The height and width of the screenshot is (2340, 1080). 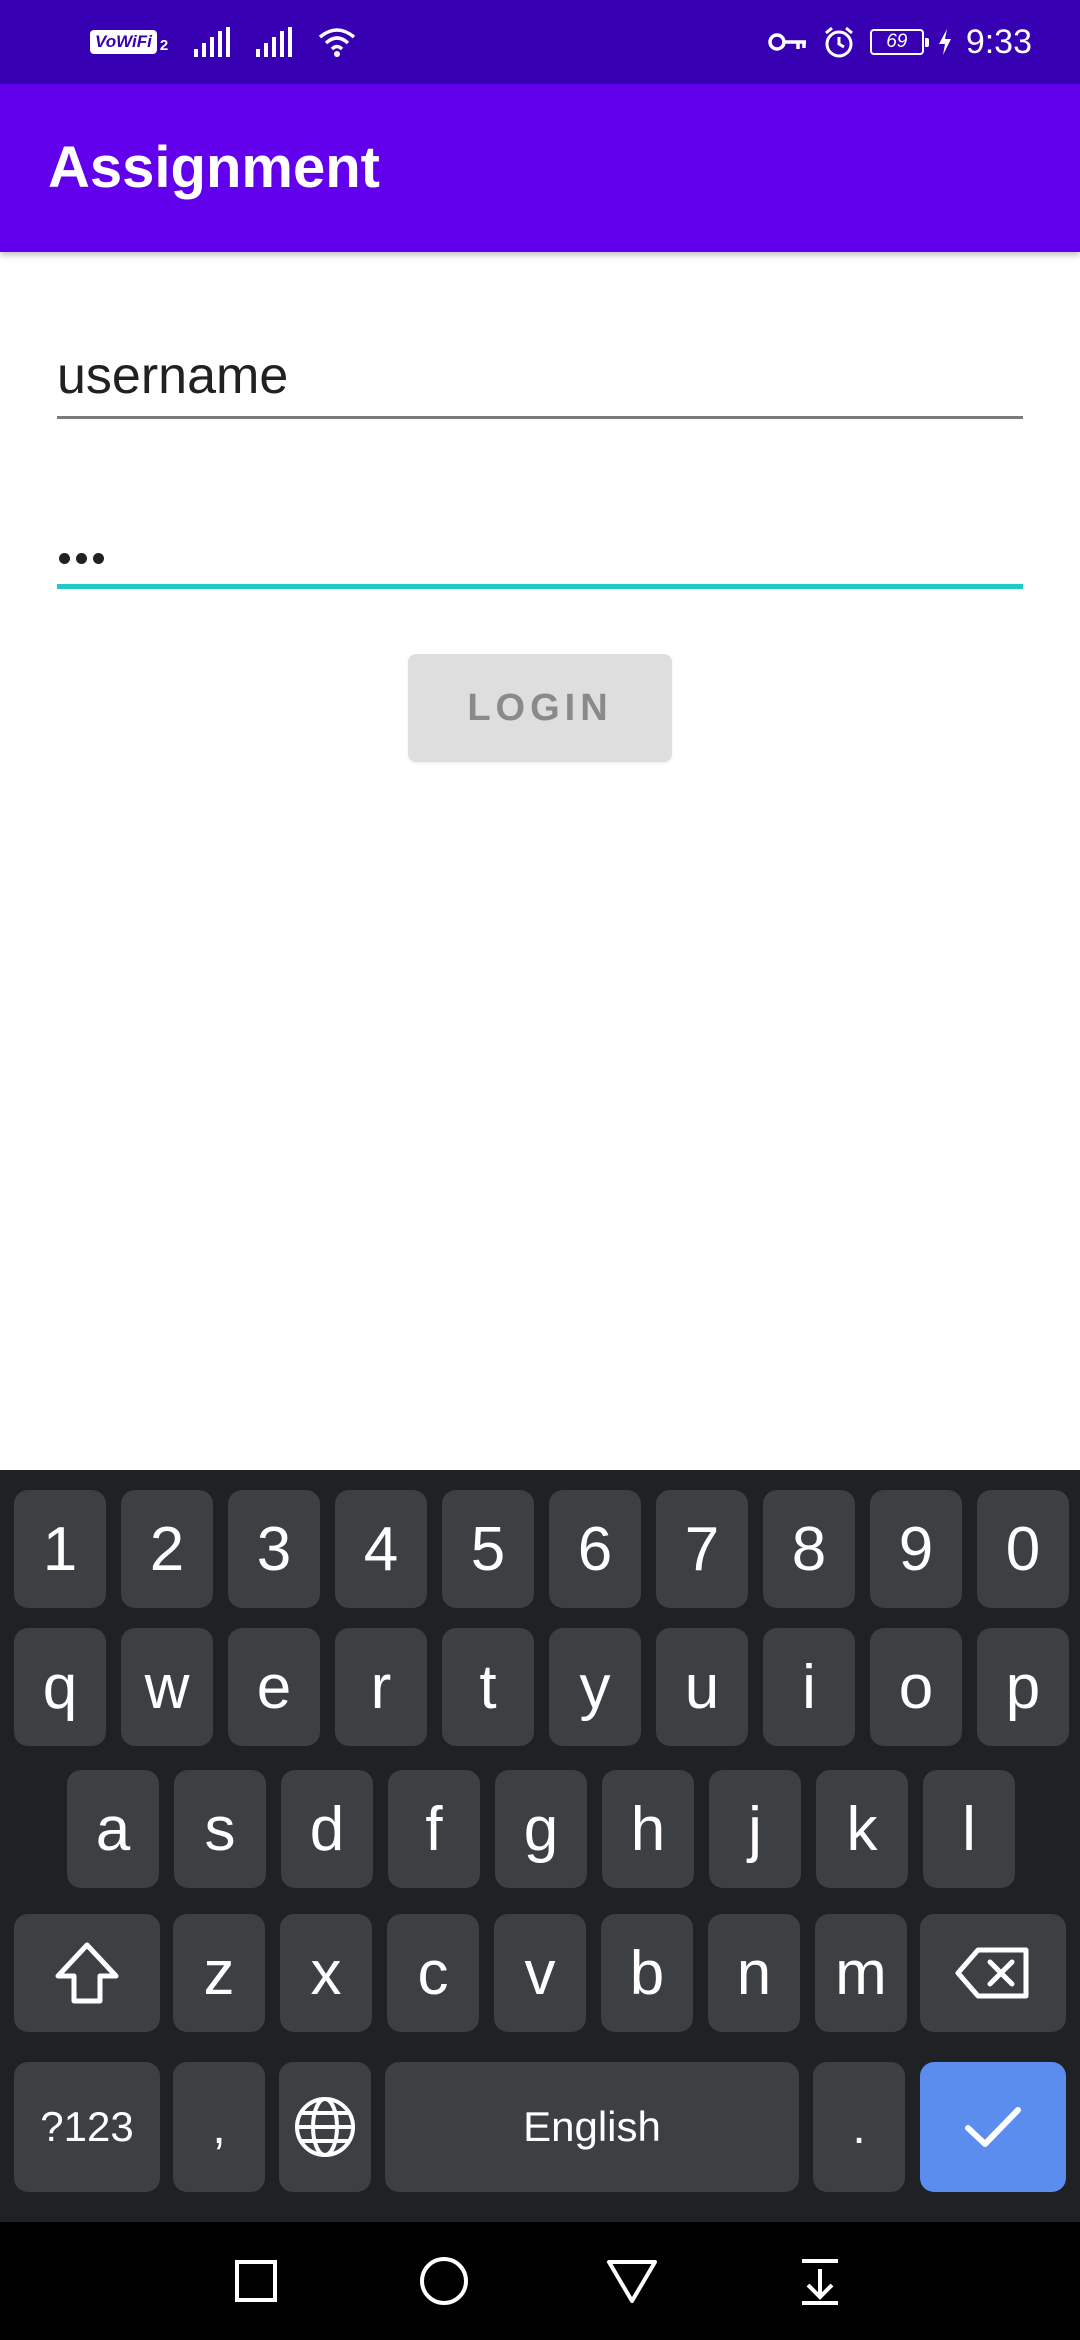 What do you see at coordinates (944, 42) in the screenshot?
I see `charging-icon` at bounding box center [944, 42].